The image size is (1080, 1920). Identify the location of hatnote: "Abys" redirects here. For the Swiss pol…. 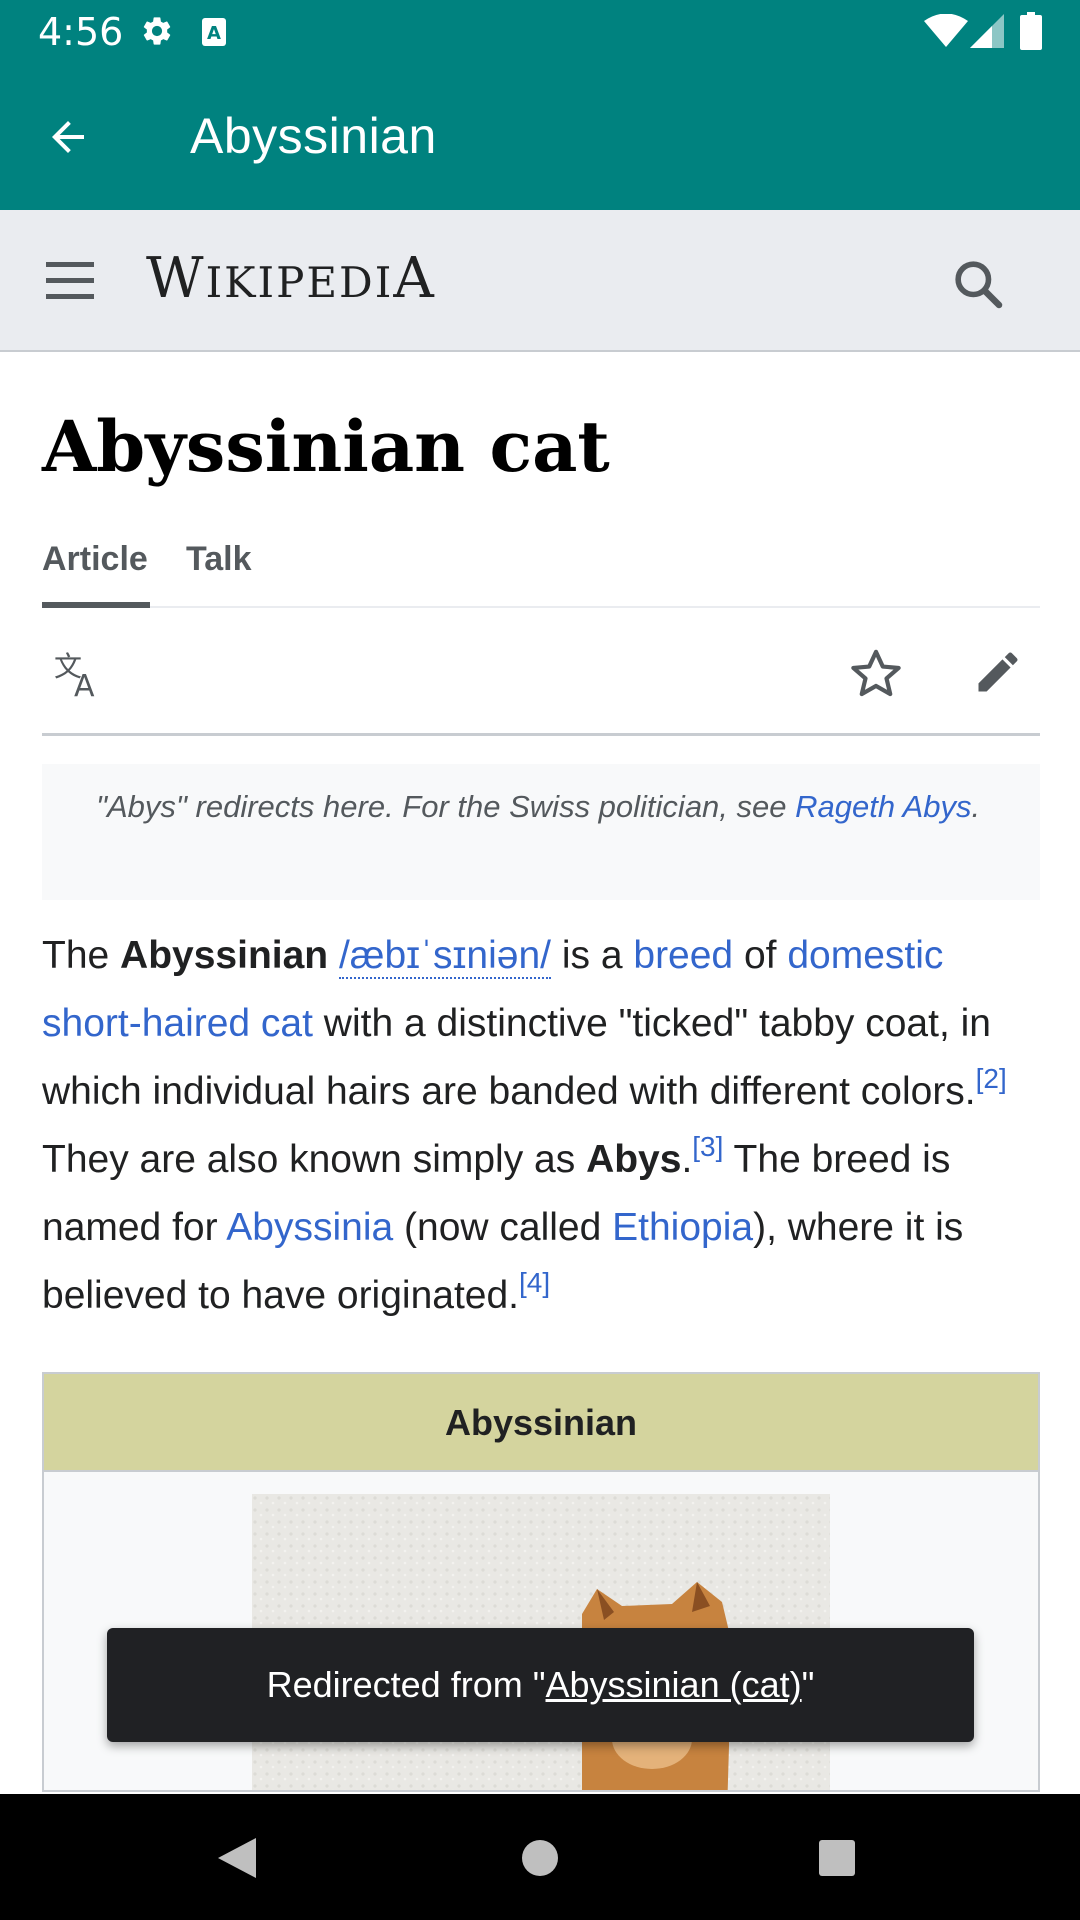
(541, 832).